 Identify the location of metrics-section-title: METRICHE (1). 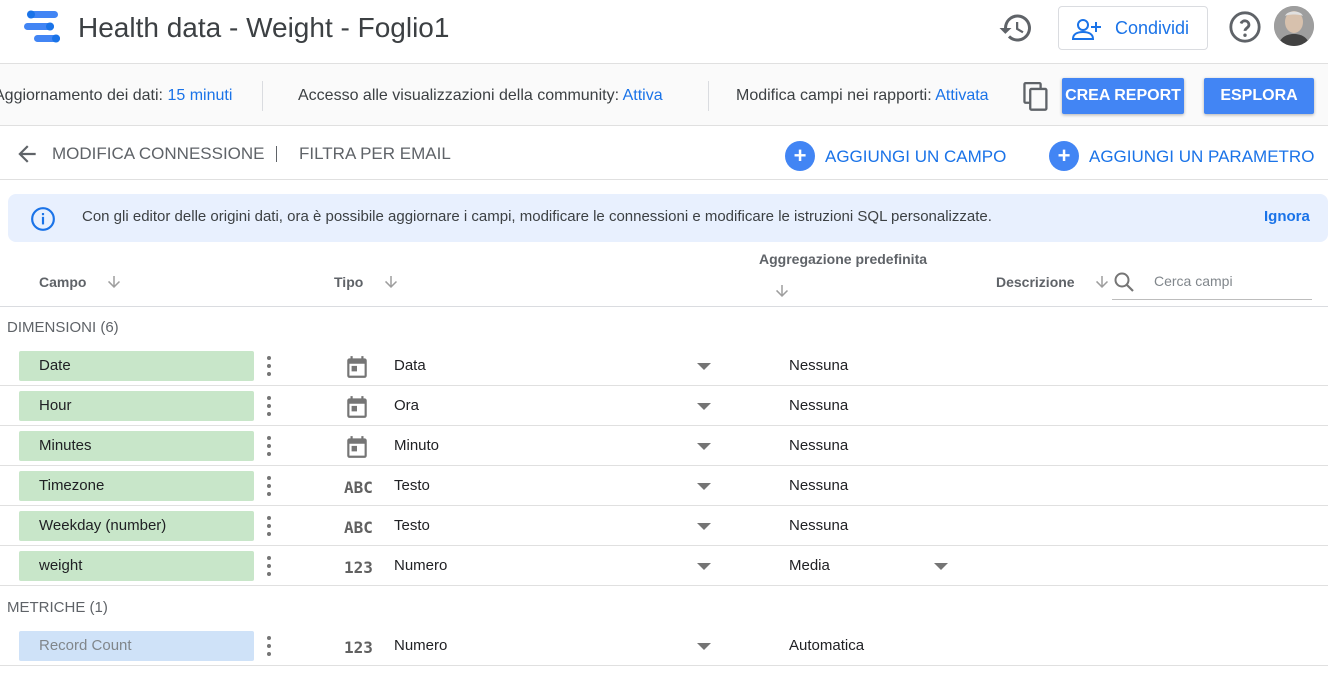
(57, 607).